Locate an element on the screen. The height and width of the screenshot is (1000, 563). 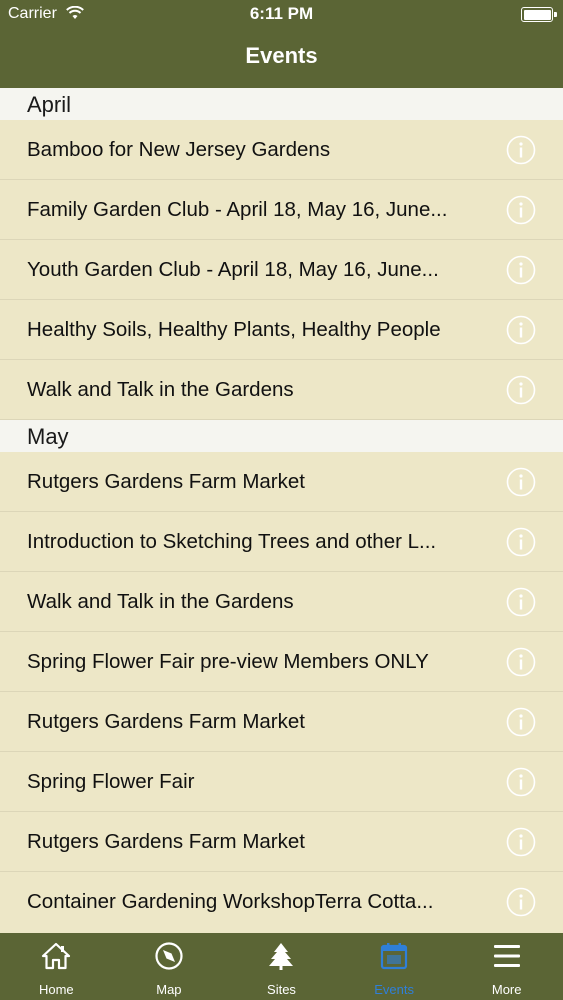
event-title: Spring Flower Fair is located at coordinates (111, 781).